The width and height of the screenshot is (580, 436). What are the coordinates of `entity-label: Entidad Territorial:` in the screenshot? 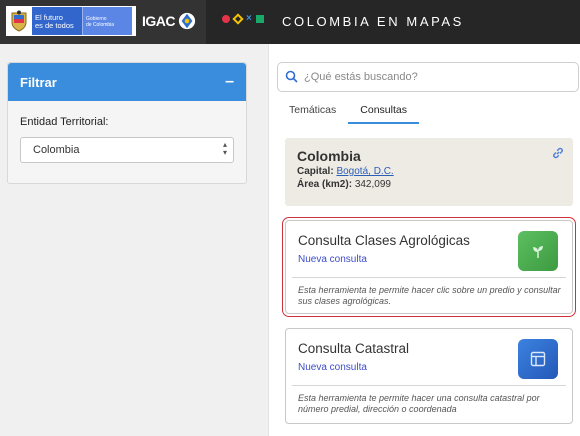 It's located at (64, 122).